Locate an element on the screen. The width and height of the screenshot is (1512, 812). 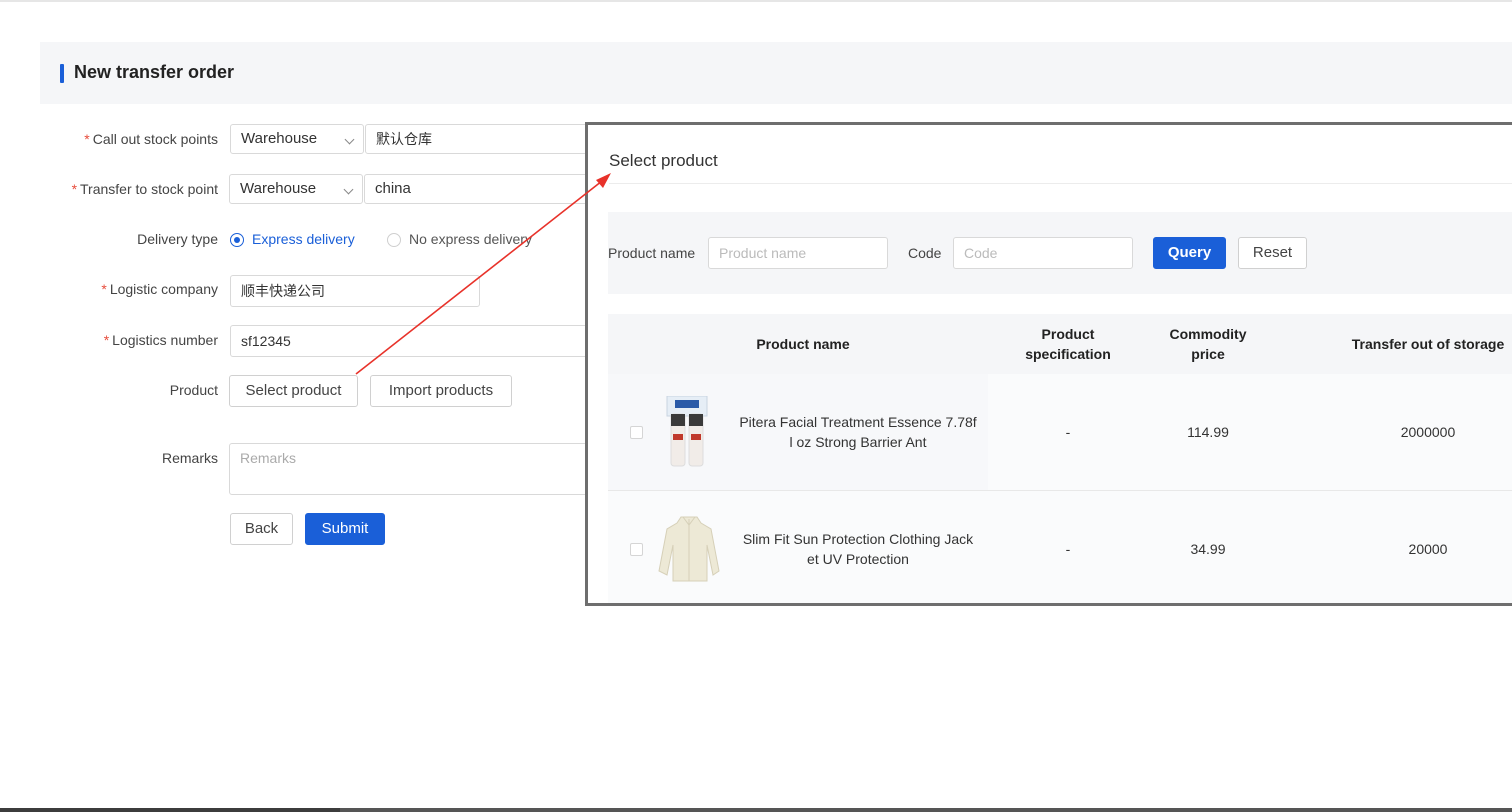
call-out-type-select: Warehouse is located at coordinates (297, 139).